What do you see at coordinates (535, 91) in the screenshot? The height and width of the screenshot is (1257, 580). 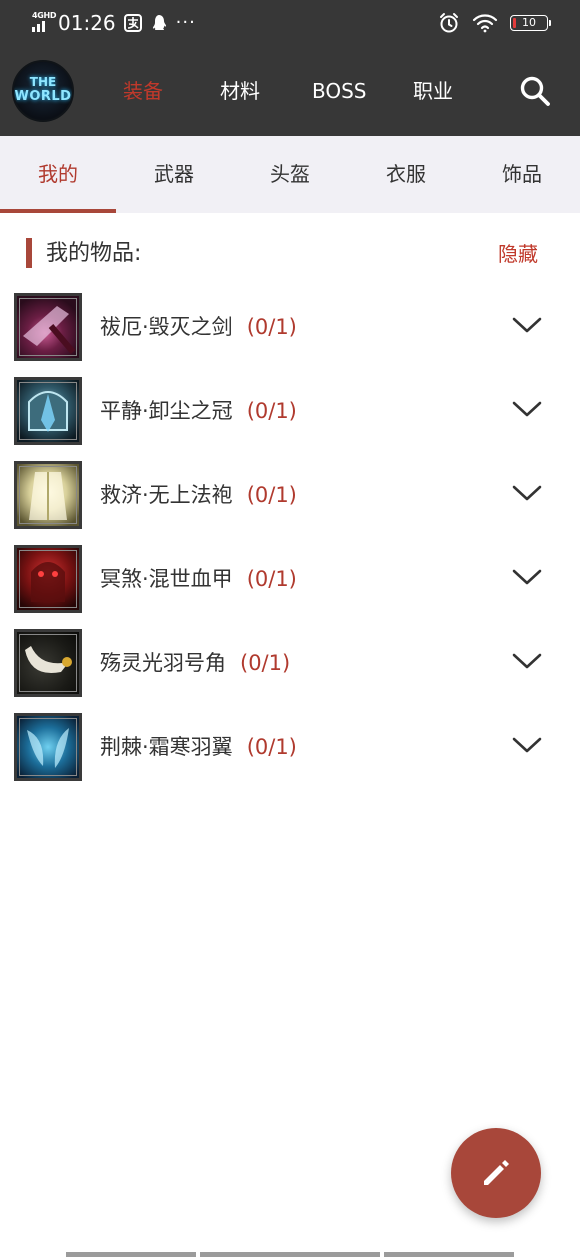 I see `search-icon` at bounding box center [535, 91].